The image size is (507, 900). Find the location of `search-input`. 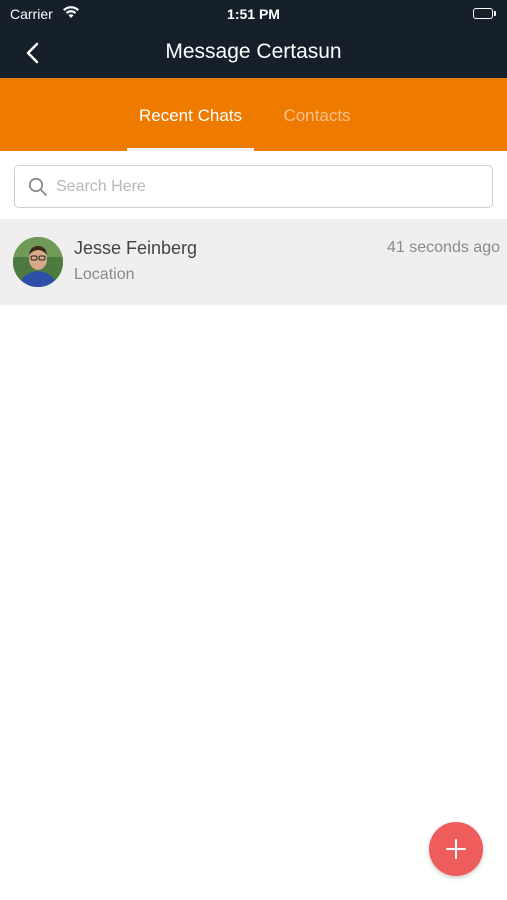

search-input is located at coordinates (266, 187).